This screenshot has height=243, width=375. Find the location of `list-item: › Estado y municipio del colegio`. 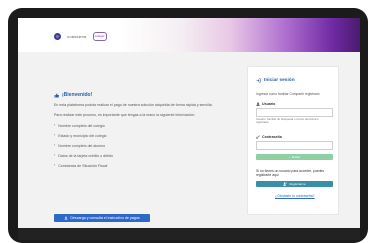

list-item: › Estado y municipio del colegio is located at coordinates (80, 135).